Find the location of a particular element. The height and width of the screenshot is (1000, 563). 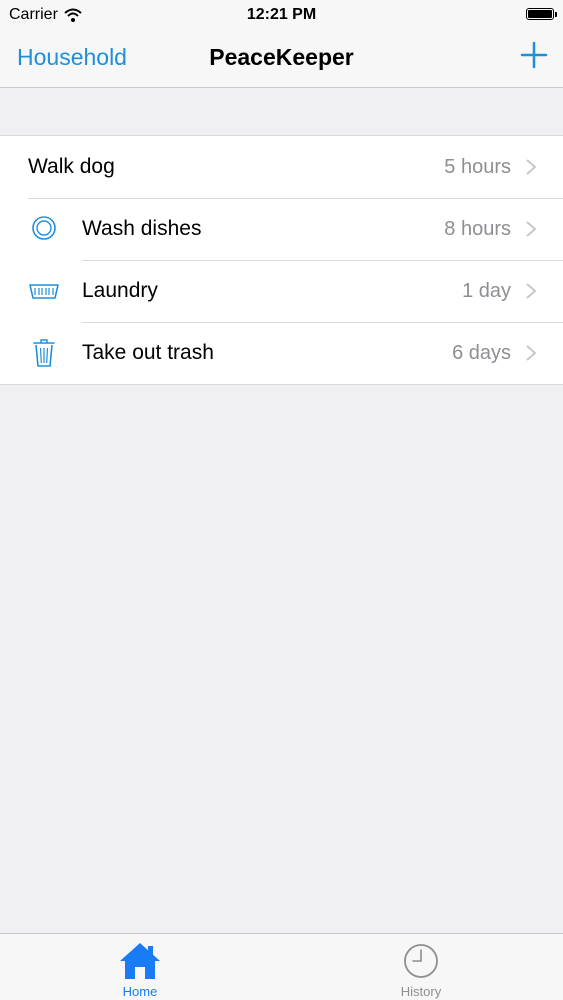

tab-home: Home is located at coordinates (140, 967).